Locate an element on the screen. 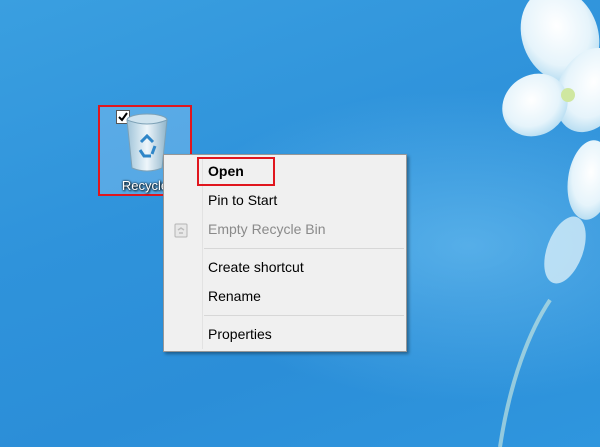 The image size is (600, 447). open-item-highlight is located at coordinates (236, 171).